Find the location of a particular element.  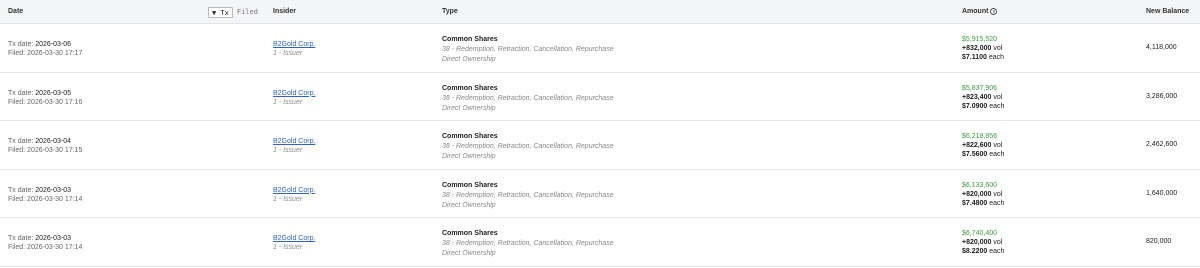

column-header-date: Date is located at coordinates (15, 12).